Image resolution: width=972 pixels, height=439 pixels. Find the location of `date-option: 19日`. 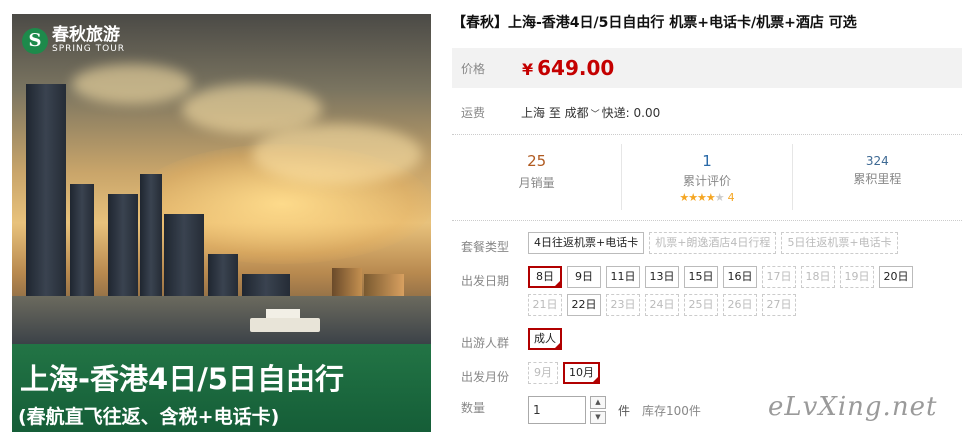

date-option: 19日 is located at coordinates (857, 277).